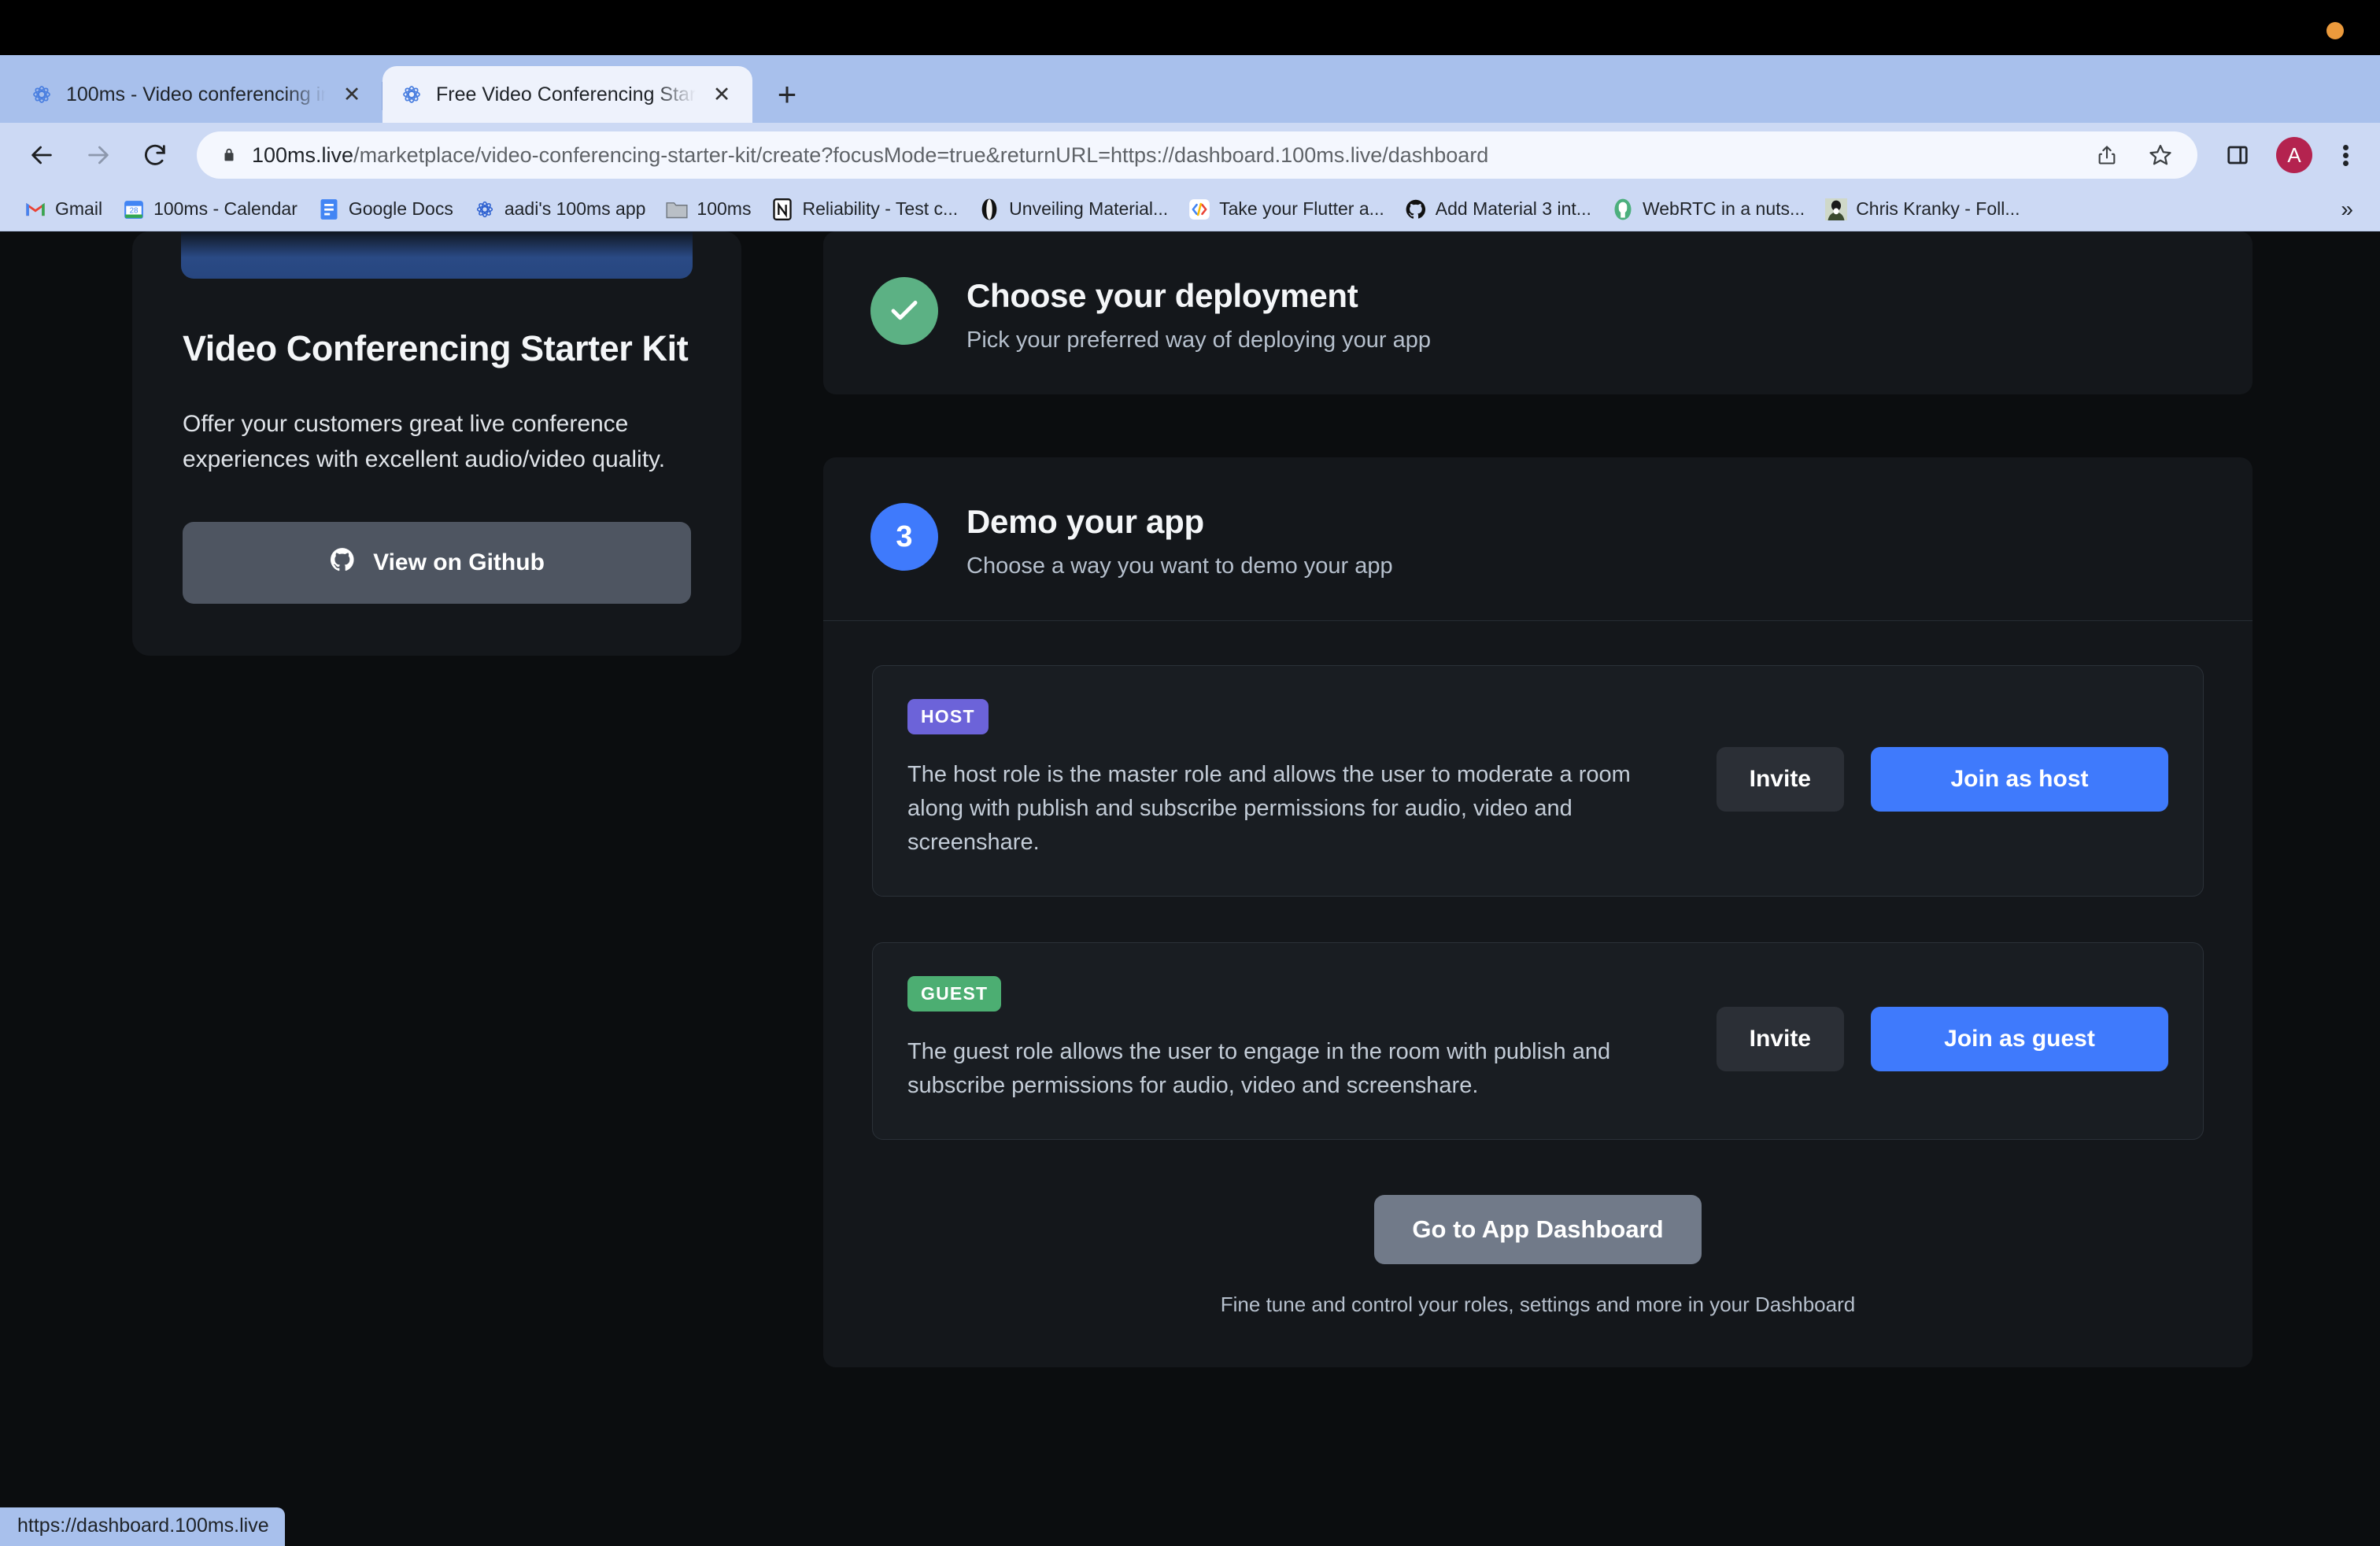 The width and height of the screenshot is (2380, 1546). Describe the element at coordinates (575, 209) in the screenshot. I see `bookmark-label: aadi's 100ms app` at that location.